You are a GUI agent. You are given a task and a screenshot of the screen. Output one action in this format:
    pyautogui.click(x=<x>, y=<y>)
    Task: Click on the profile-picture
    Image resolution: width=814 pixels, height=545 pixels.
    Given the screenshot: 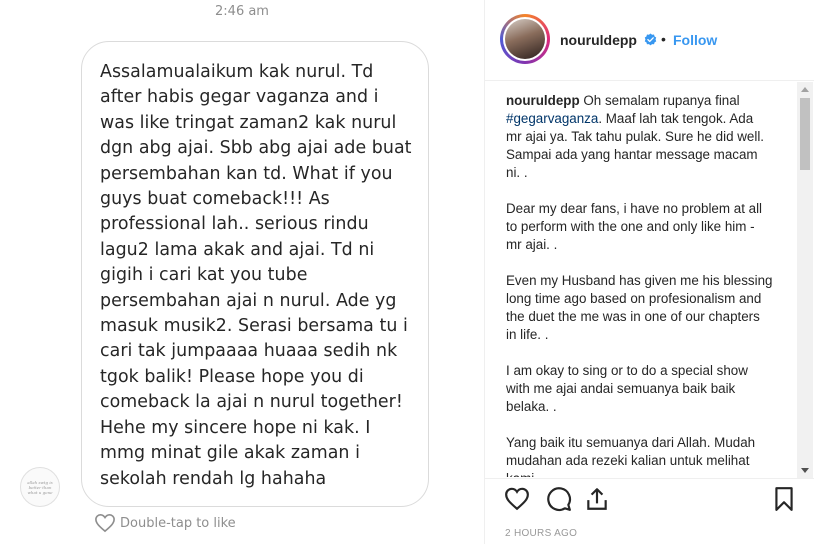 What is the action you would take?
    pyautogui.click(x=525, y=39)
    